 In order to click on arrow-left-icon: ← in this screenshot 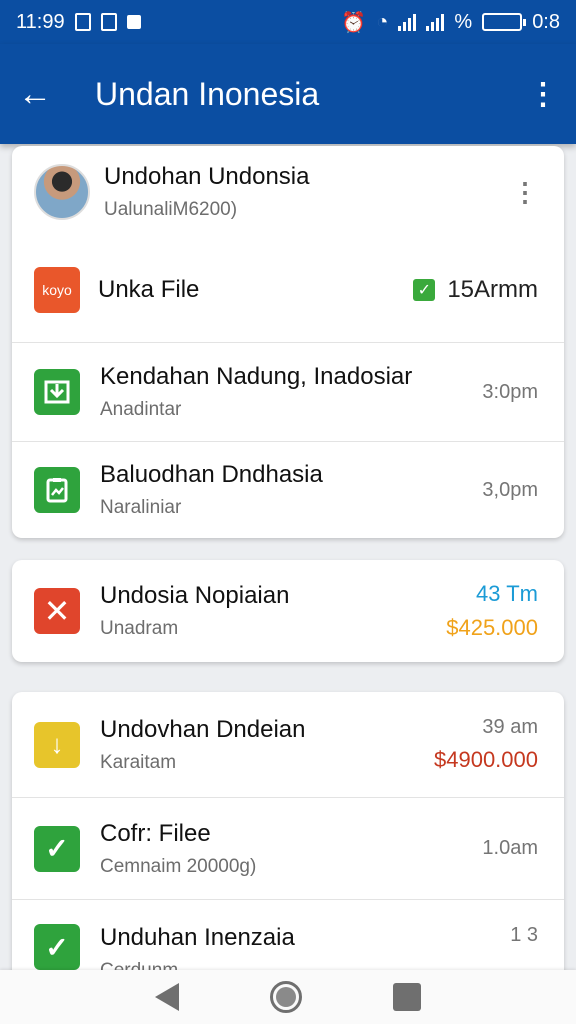, I will do `click(43, 94)`.